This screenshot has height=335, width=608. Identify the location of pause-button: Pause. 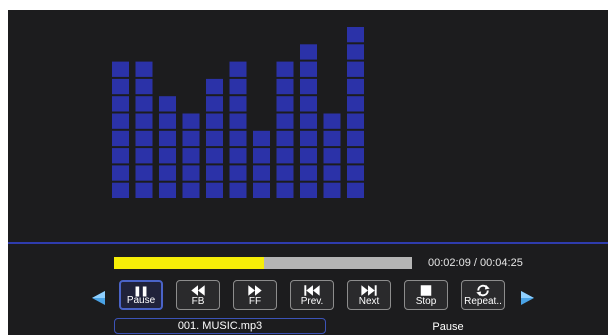
(141, 295).